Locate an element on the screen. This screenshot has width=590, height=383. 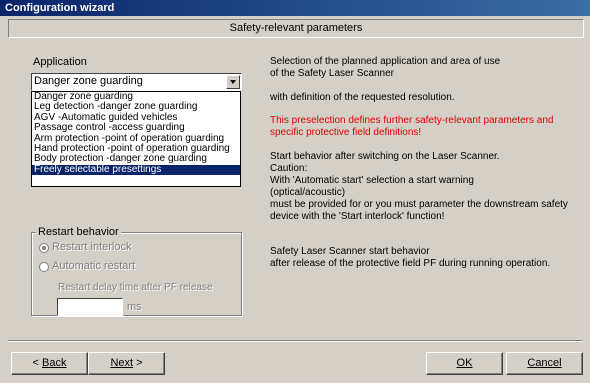
next-button: Next > is located at coordinates (126, 363).